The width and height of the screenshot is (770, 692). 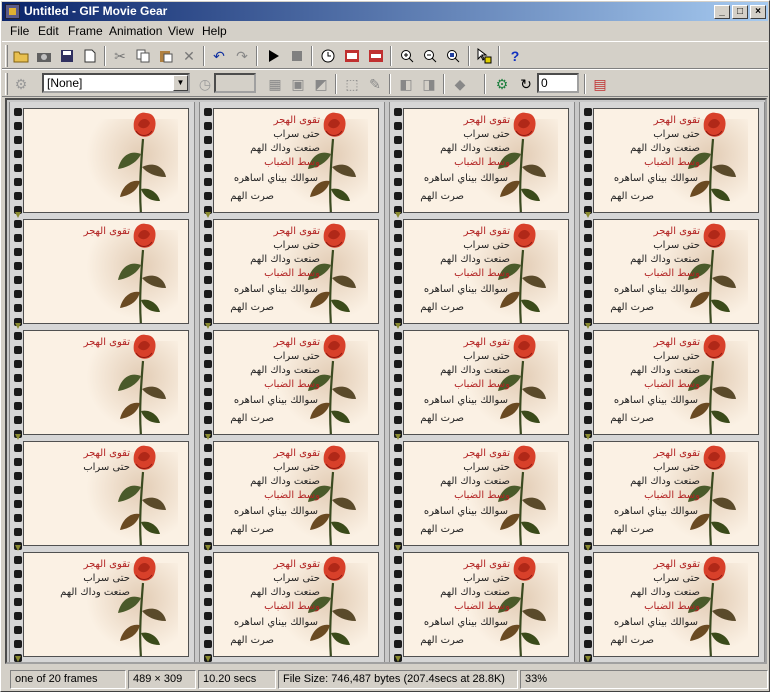 What do you see at coordinates (106, 493) in the screenshot?
I see `animation-frame: تقوى الهجر حتى سراب` at bounding box center [106, 493].